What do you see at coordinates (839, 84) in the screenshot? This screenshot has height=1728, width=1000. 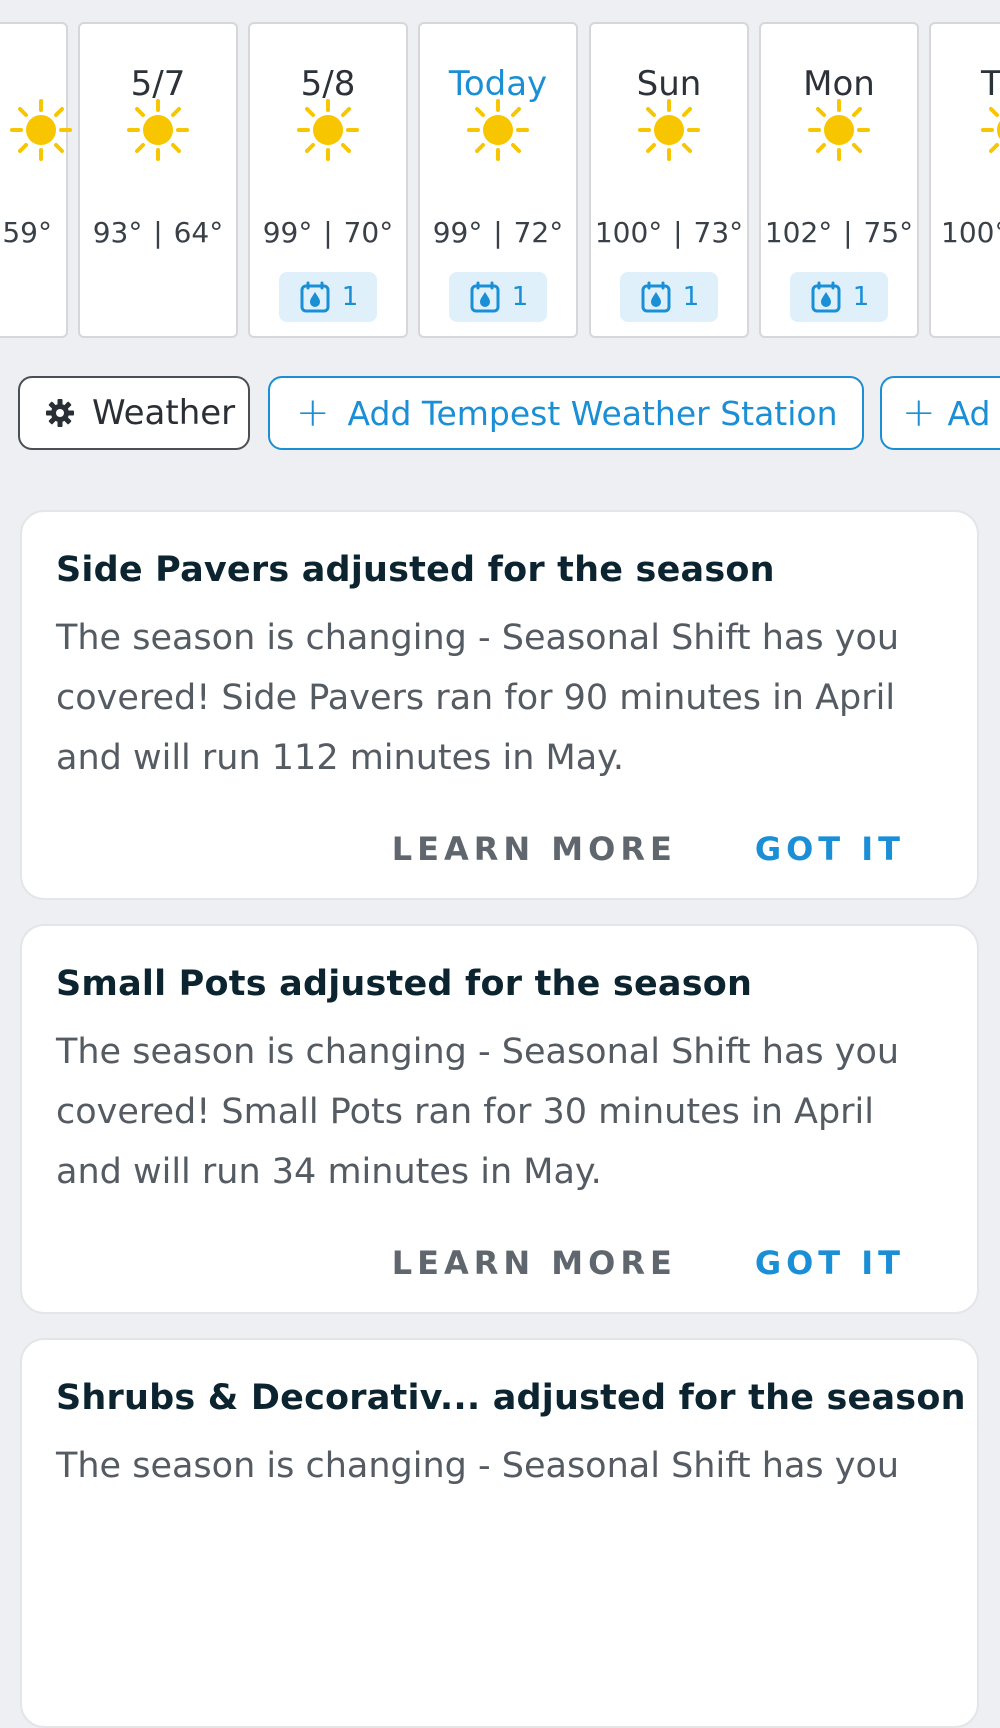 I see `day-label: Mon` at bounding box center [839, 84].